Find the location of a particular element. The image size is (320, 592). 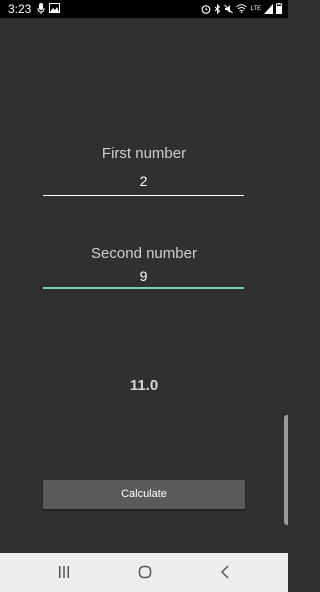

bluetooth-icon is located at coordinates (217, 8).